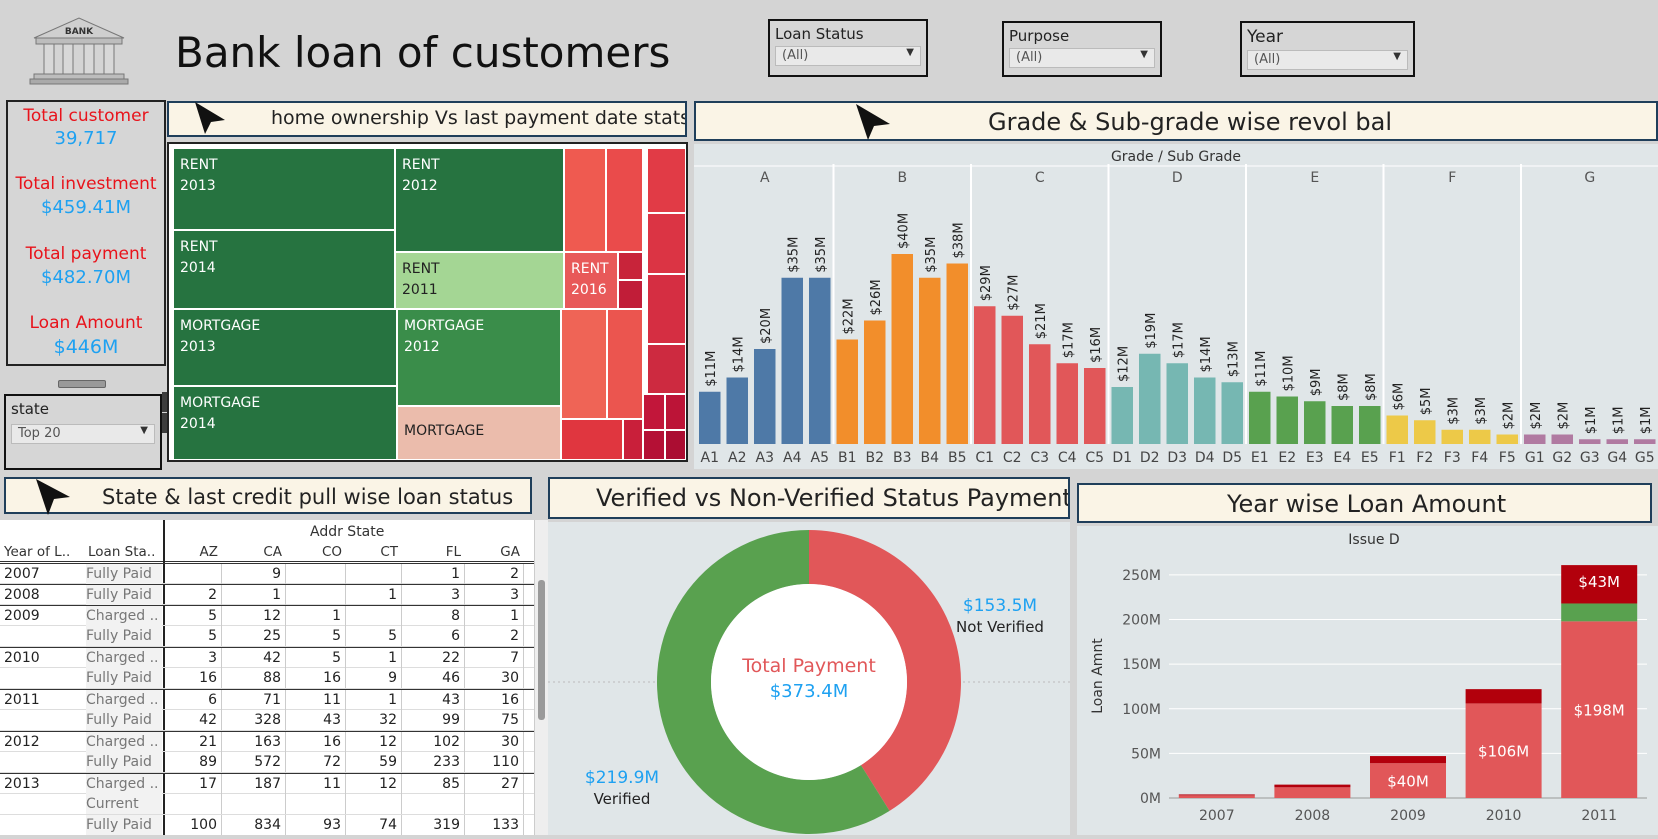 This screenshot has width=1658, height=839. Describe the element at coordinates (591, 280) in the screenshot. I see `treemap-cell: RENT 2016` at that location.